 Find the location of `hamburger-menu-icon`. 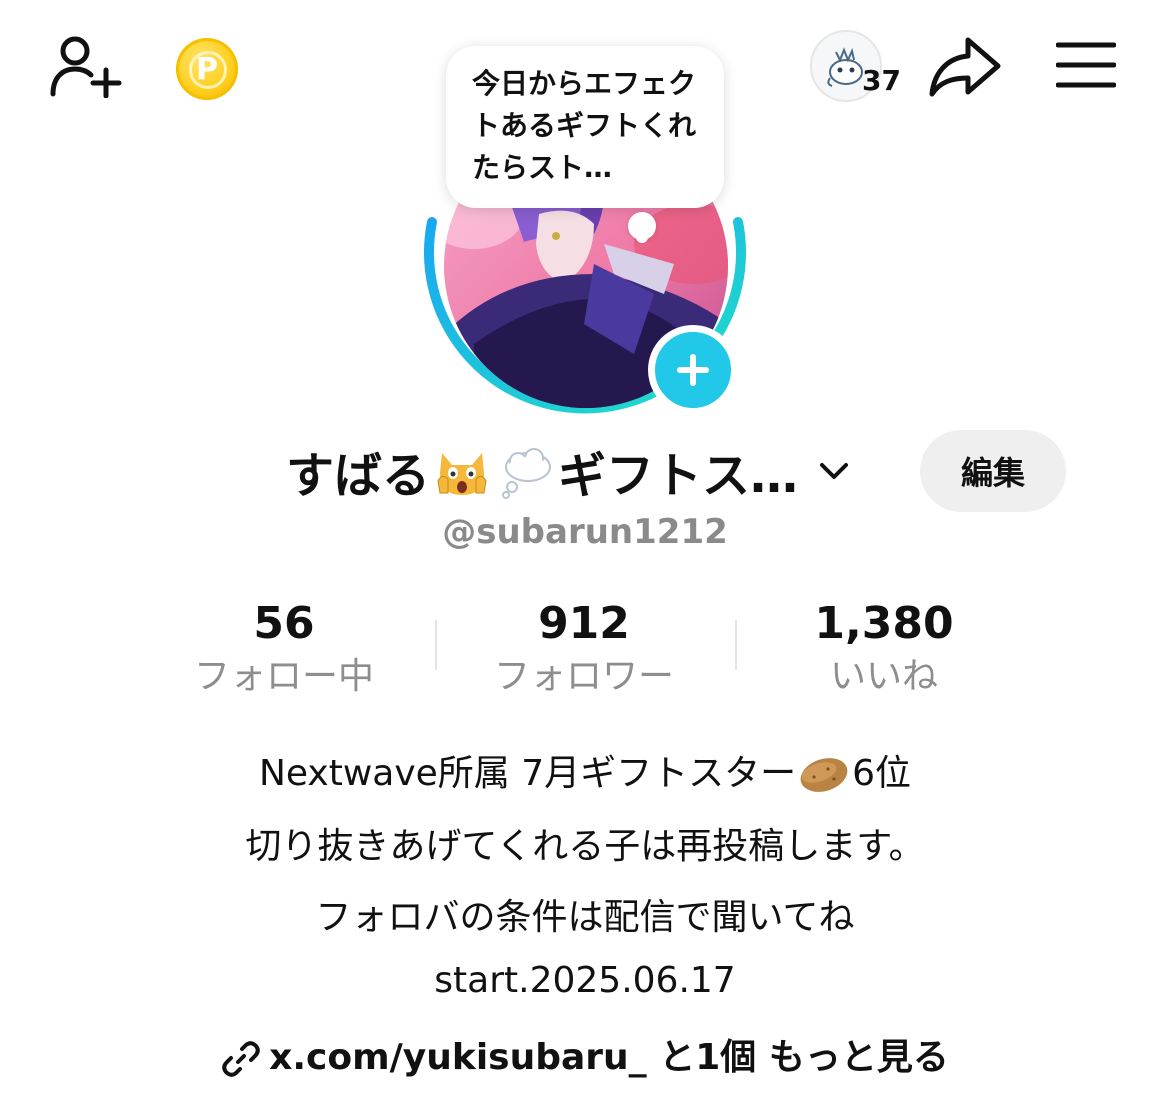

hamburger-menu-icon is located at coordinates (1086, 65).